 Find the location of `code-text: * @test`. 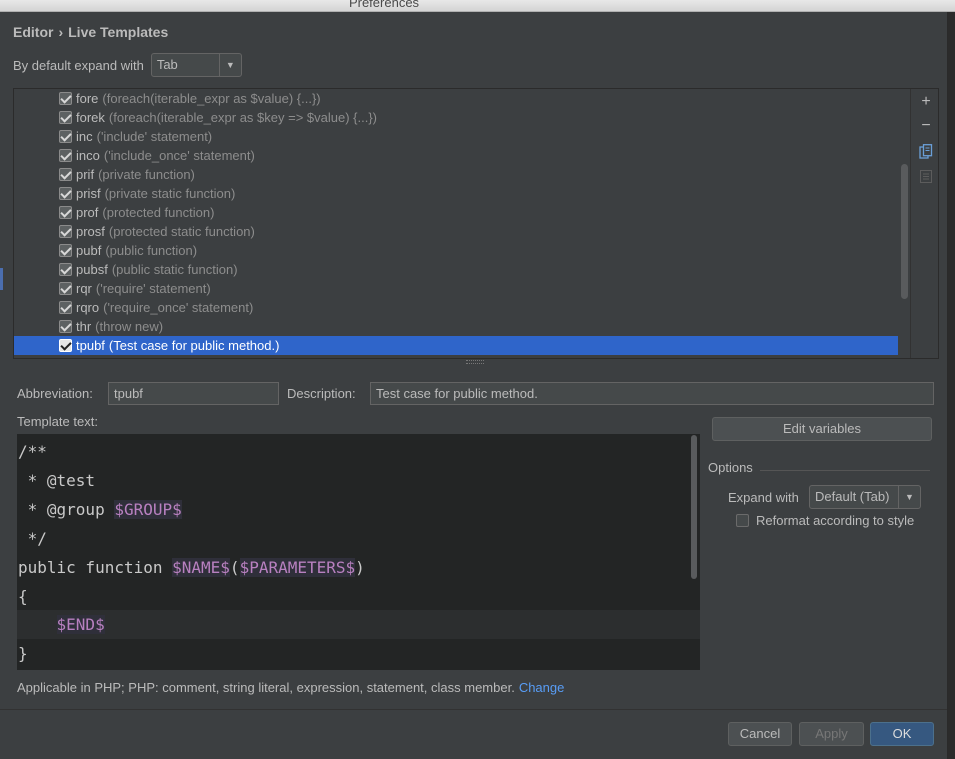

code-text: * @test is located at coordinates (57, 480).